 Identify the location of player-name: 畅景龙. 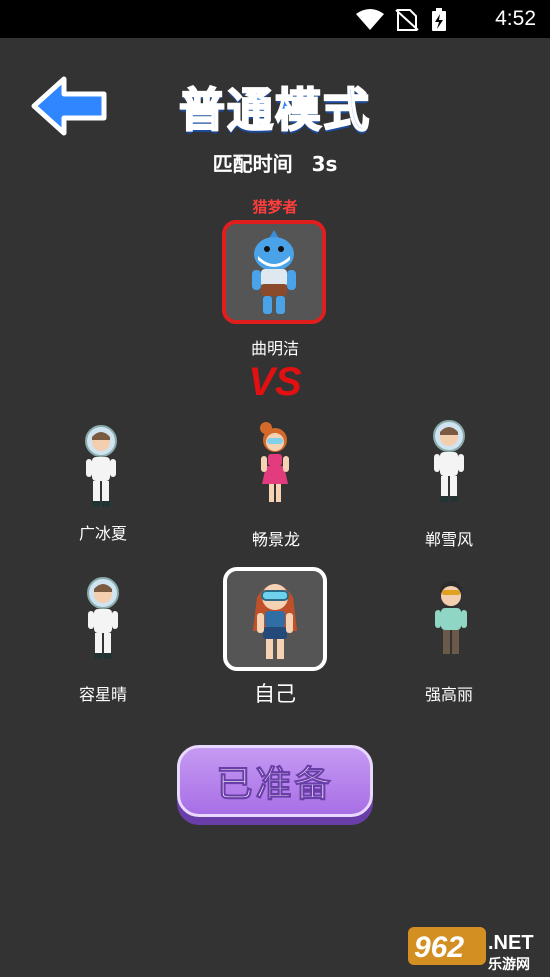
(275, 539).